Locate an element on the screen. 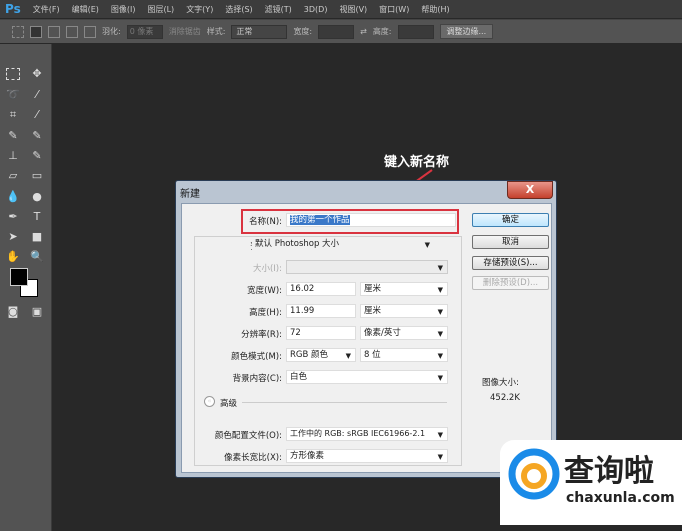 Image resolution: width=682 pixels, height=531 pixels. menu-image: 图像(I) is located at coordinates (123, 9).